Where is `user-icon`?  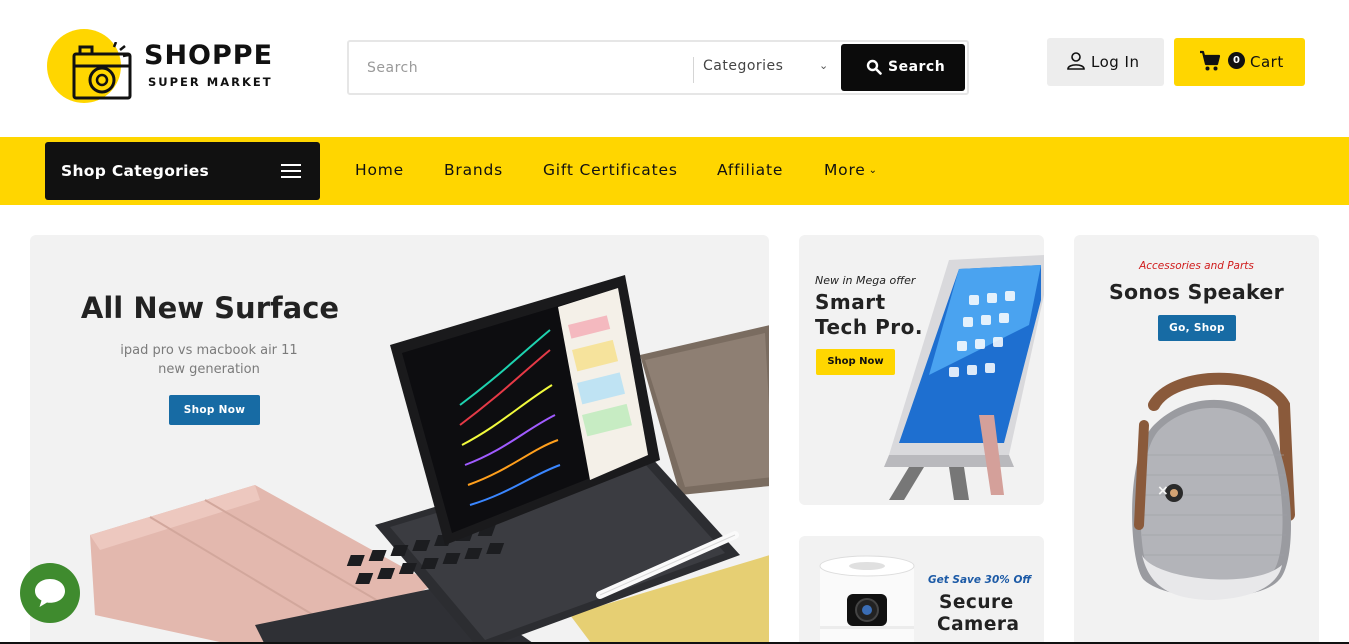
user-icon is located at coordinates (1076, 61).